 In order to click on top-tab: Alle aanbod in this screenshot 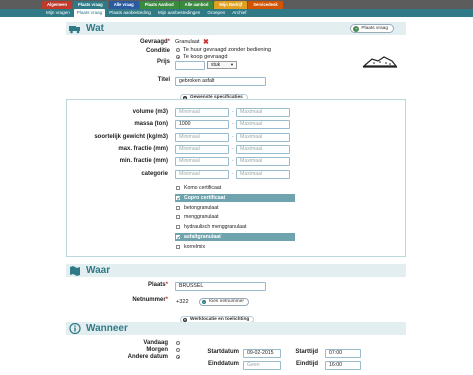, I will do `click(196, 5)`.